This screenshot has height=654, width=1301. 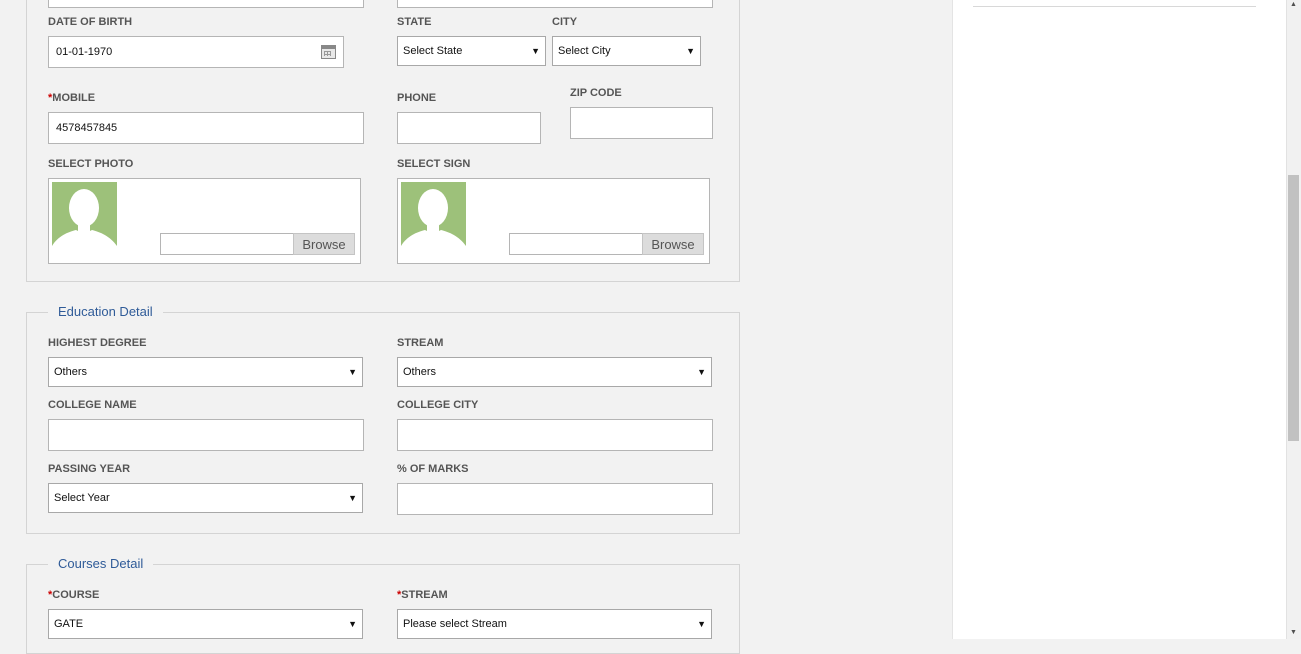 I want to click on highest-degree-select: Others ▼, so click(x=205, y=372).